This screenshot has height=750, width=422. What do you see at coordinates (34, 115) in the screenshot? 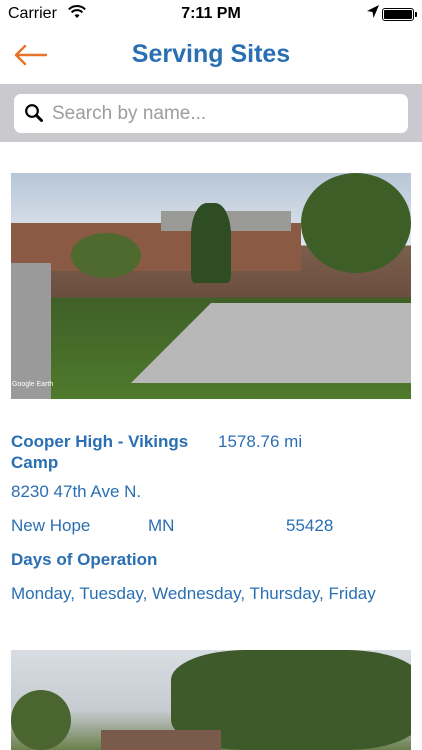
I see `search-icon` at bounding box center [34, 115].